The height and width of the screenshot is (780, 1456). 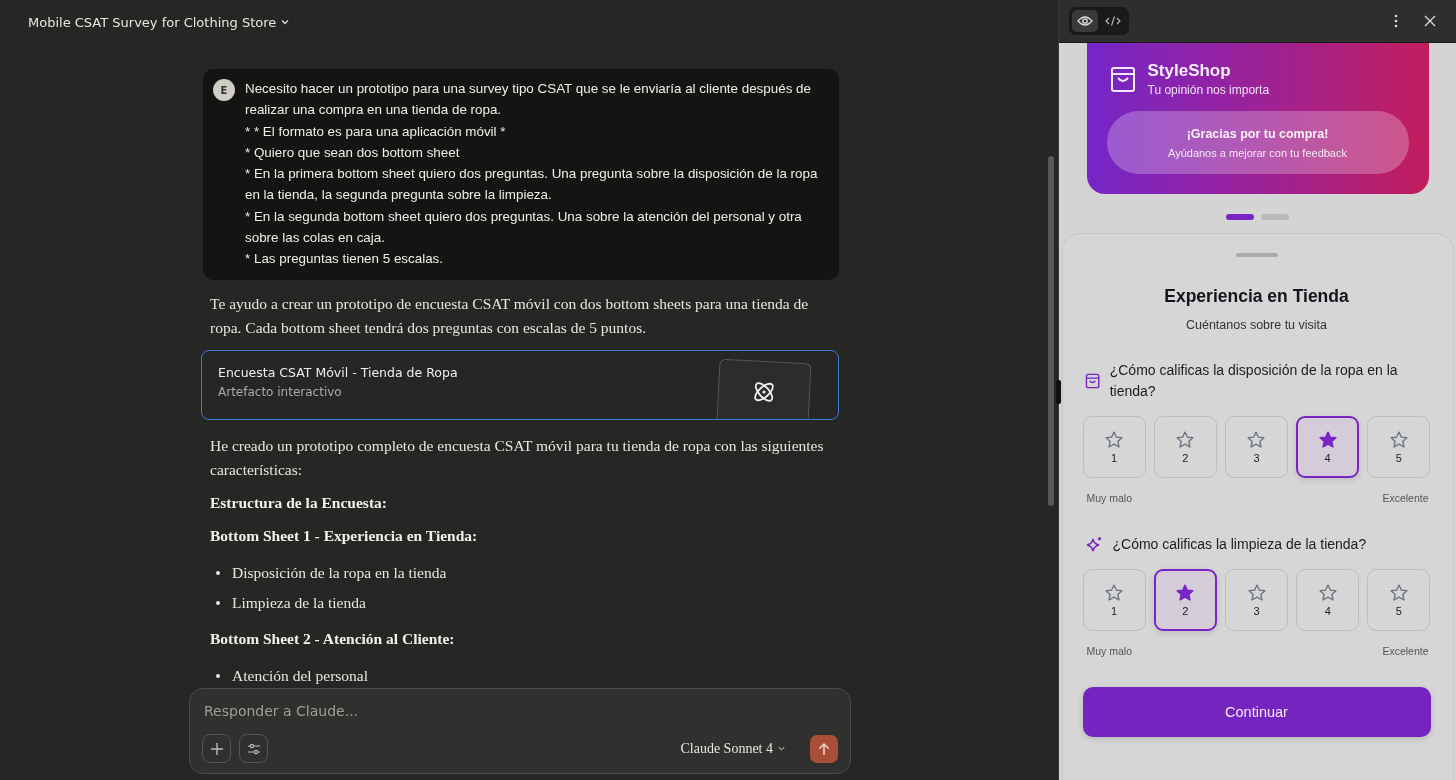 What do you see at coordinates (1256, 712) in the screenshot?
I see `continue-button: Continuar` at bounding box center [1256, 712].